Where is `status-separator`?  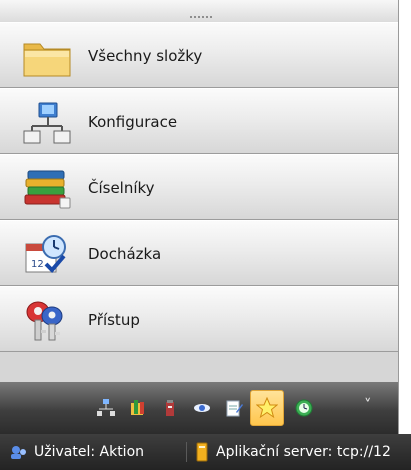
status-separator is located at coordinates (186, 452).